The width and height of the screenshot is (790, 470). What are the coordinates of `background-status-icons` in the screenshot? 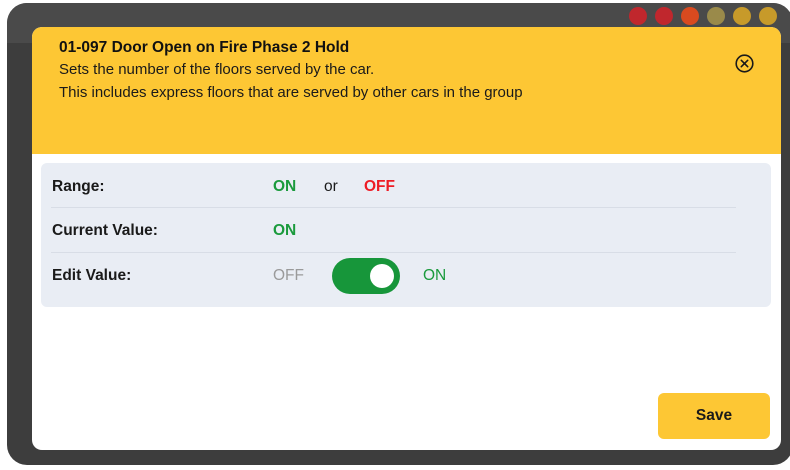 It's located at (703, 16).